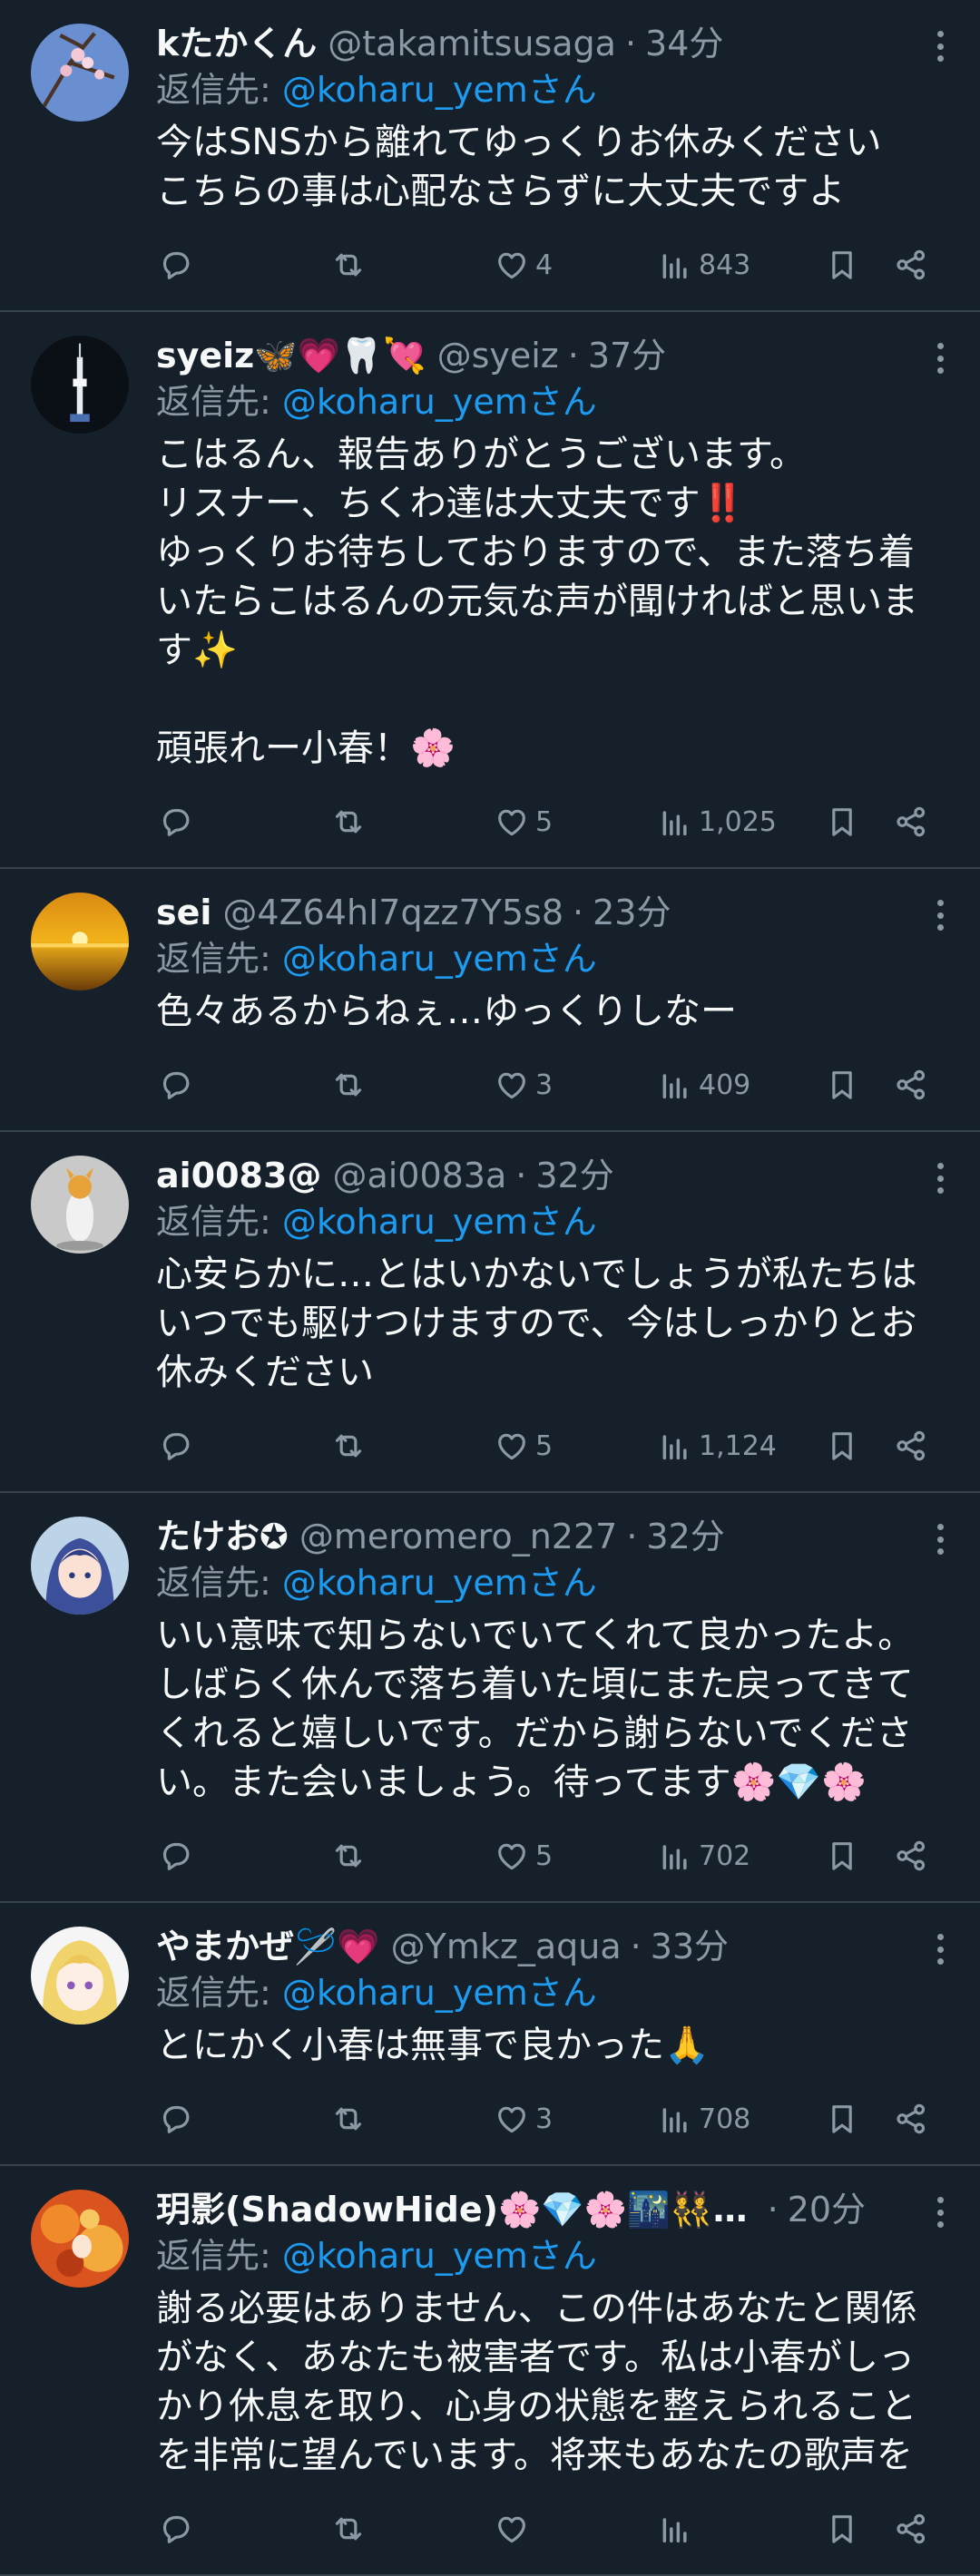  I want to click on timestamp: 34分, so click(684, 43).